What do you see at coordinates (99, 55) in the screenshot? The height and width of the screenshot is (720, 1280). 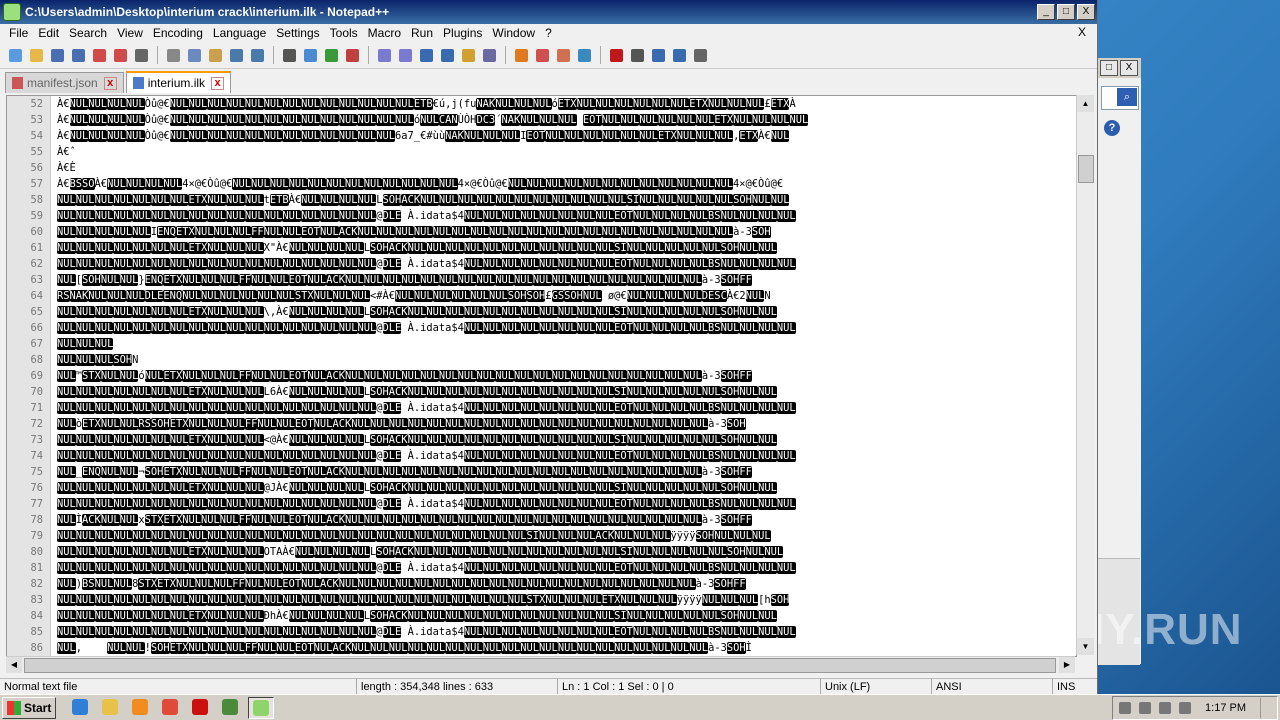 I see `close-icon` at bounding box center [99, 55].